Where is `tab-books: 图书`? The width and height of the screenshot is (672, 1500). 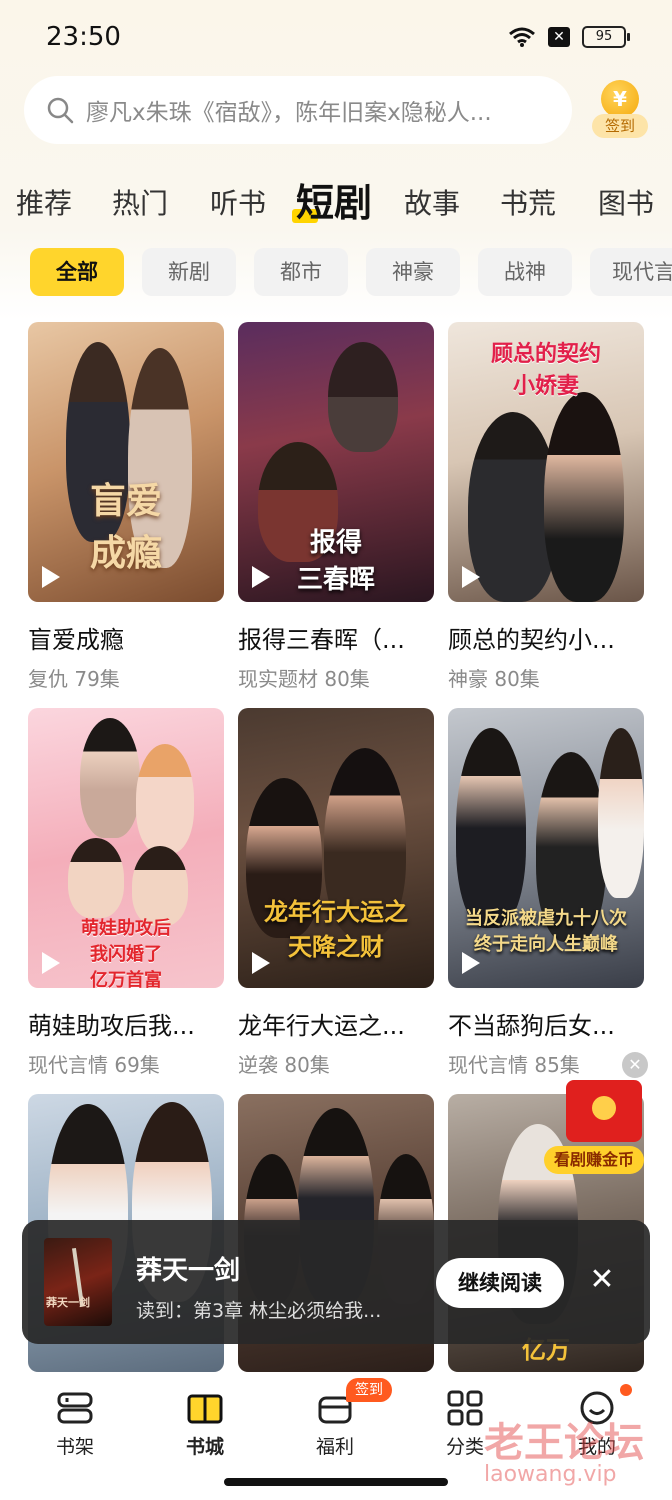
tab-books: 图书 is located at coordinates (626, 202).